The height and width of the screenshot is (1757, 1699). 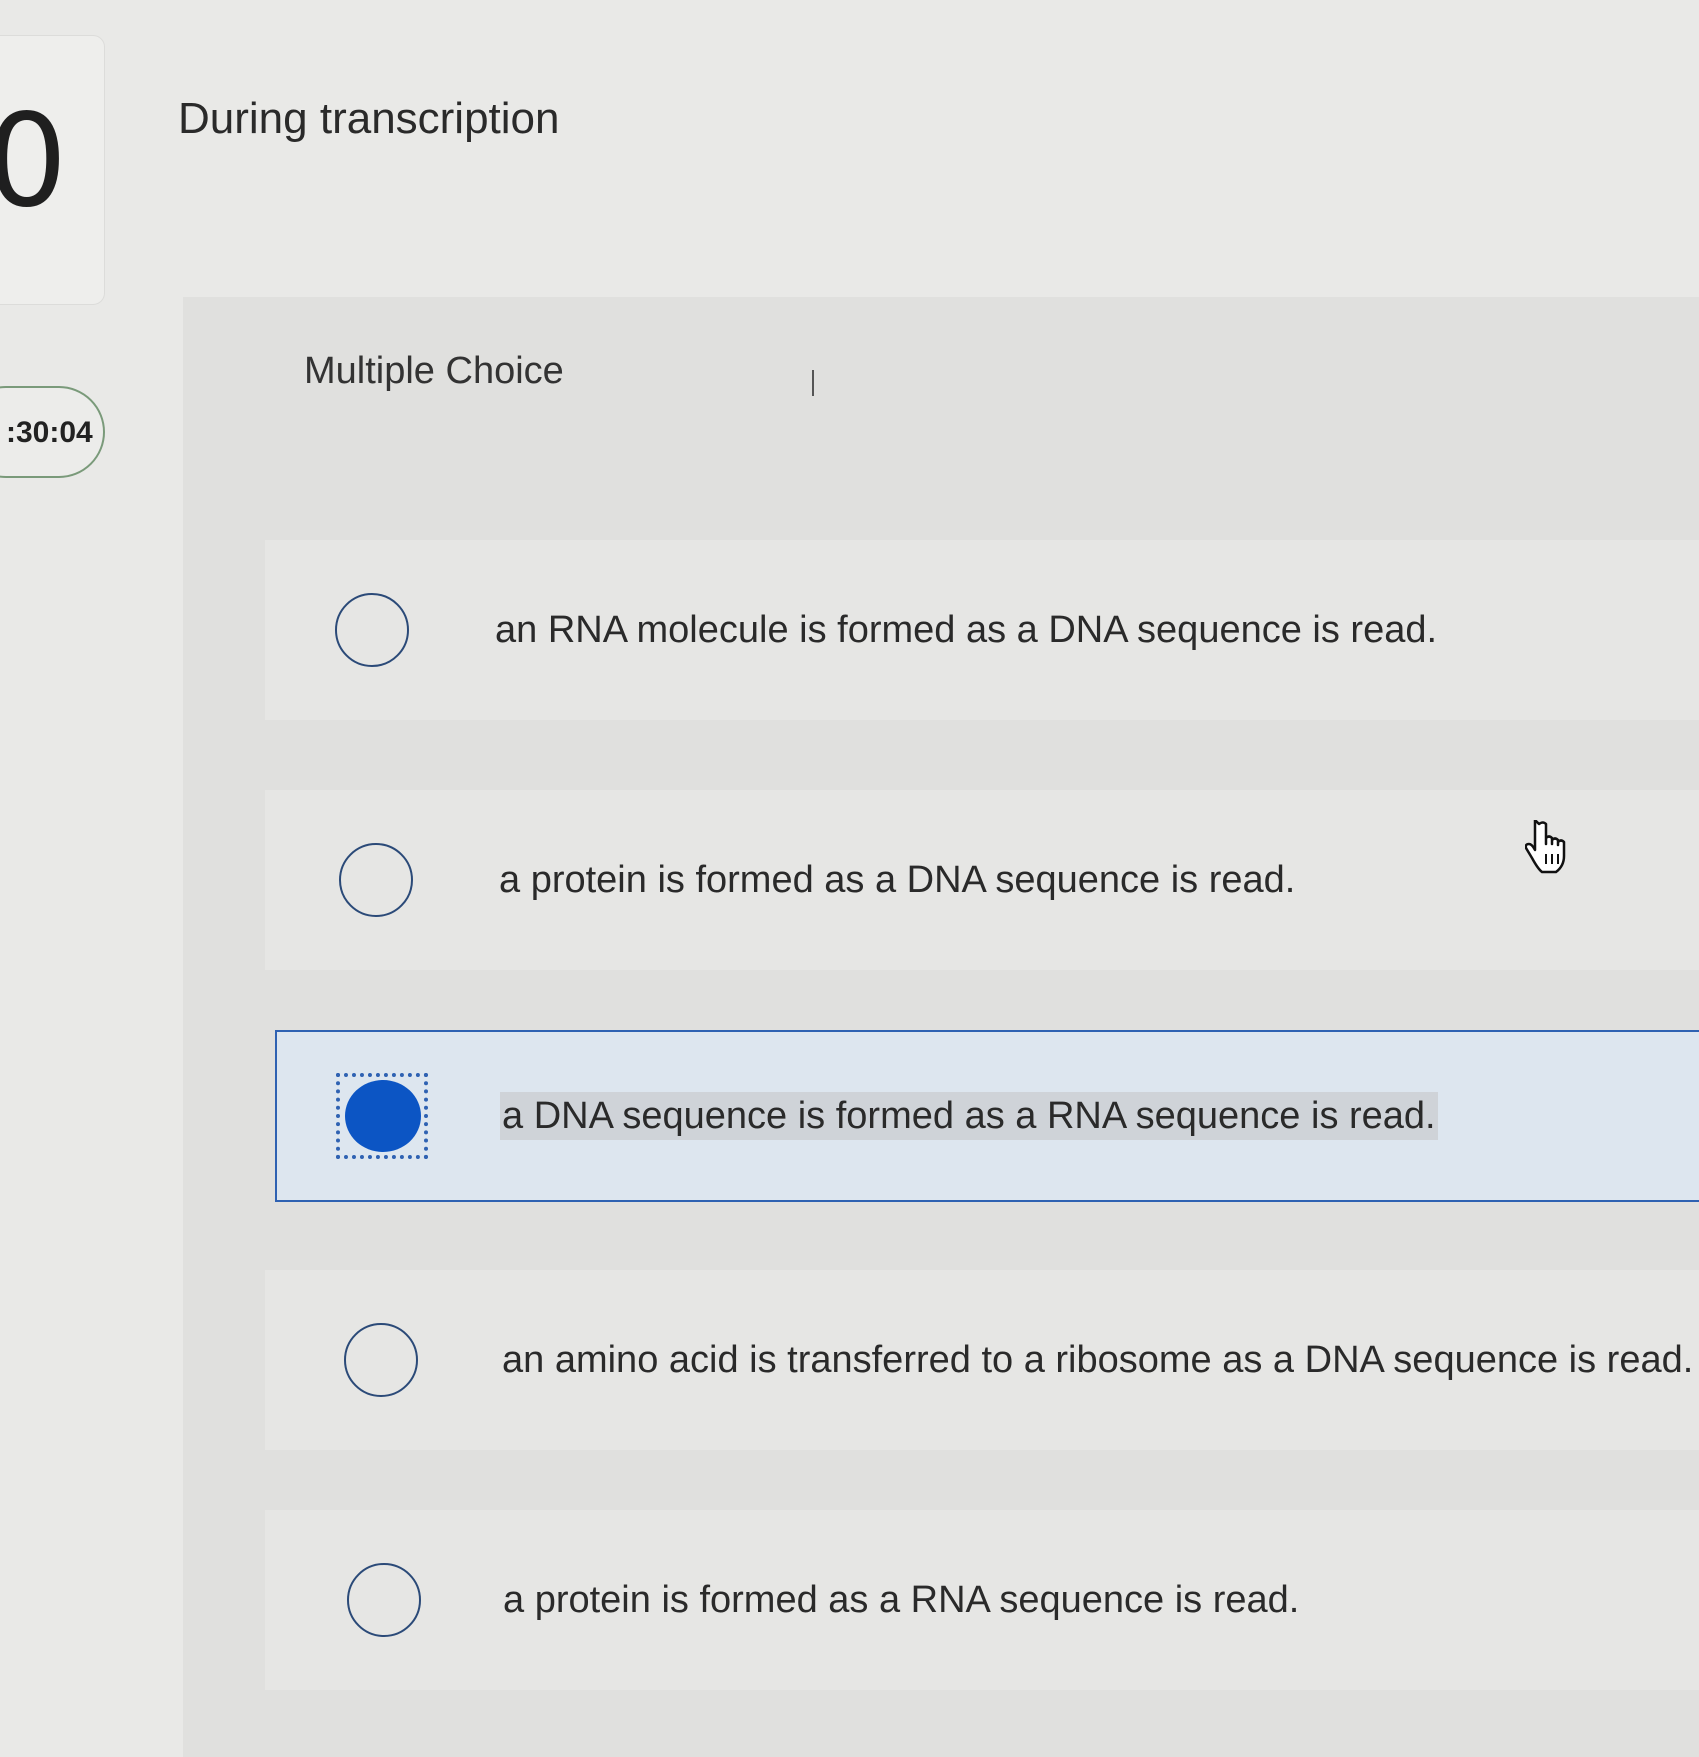 I want to click on timer-text: :30:04, so click(x=49, y=432).